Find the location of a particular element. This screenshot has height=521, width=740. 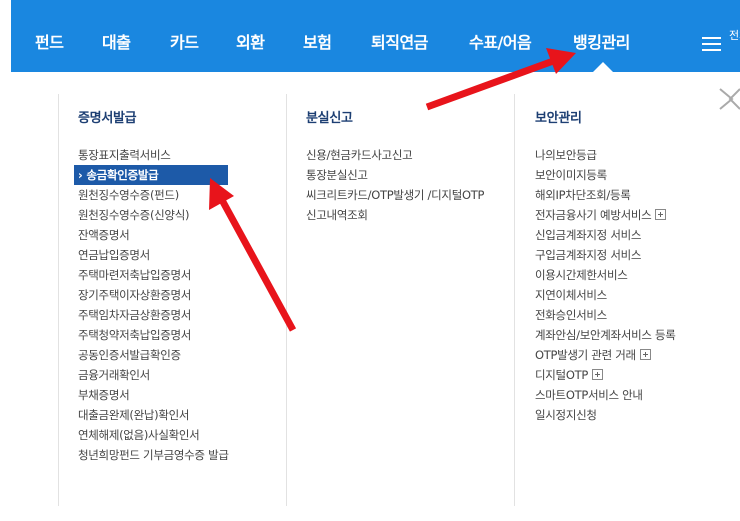

menu-item-10: 공동인증서발급확인증 is located at coordinates (178, 355).